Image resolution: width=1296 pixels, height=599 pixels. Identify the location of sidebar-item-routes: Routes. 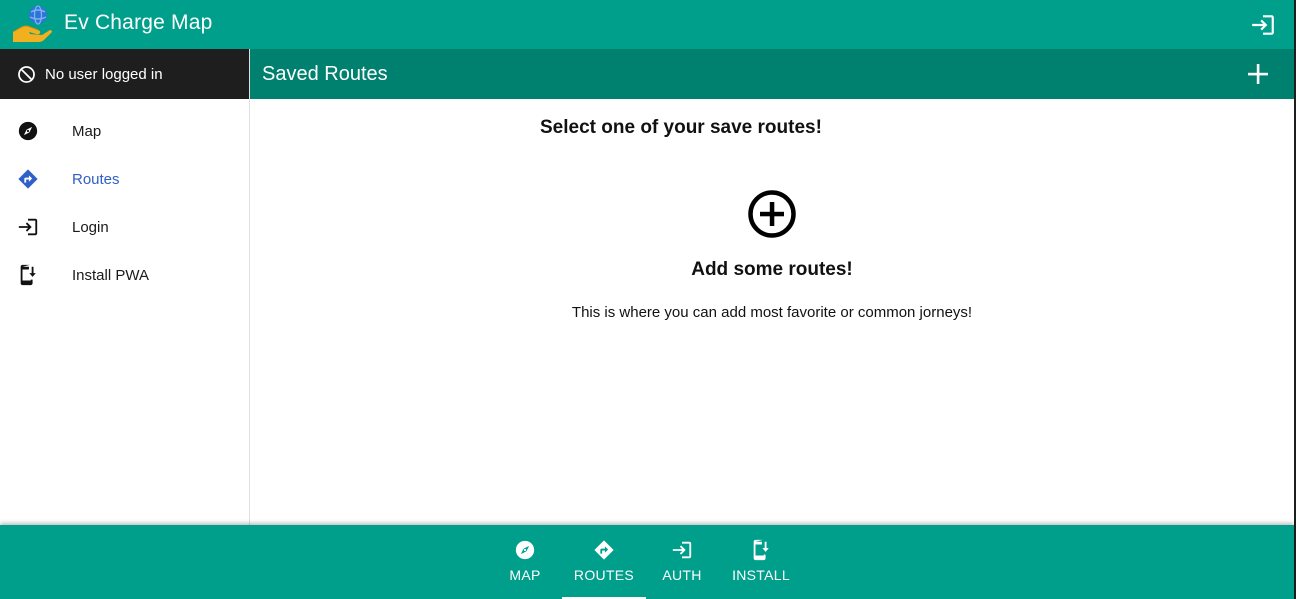
(124, 179).